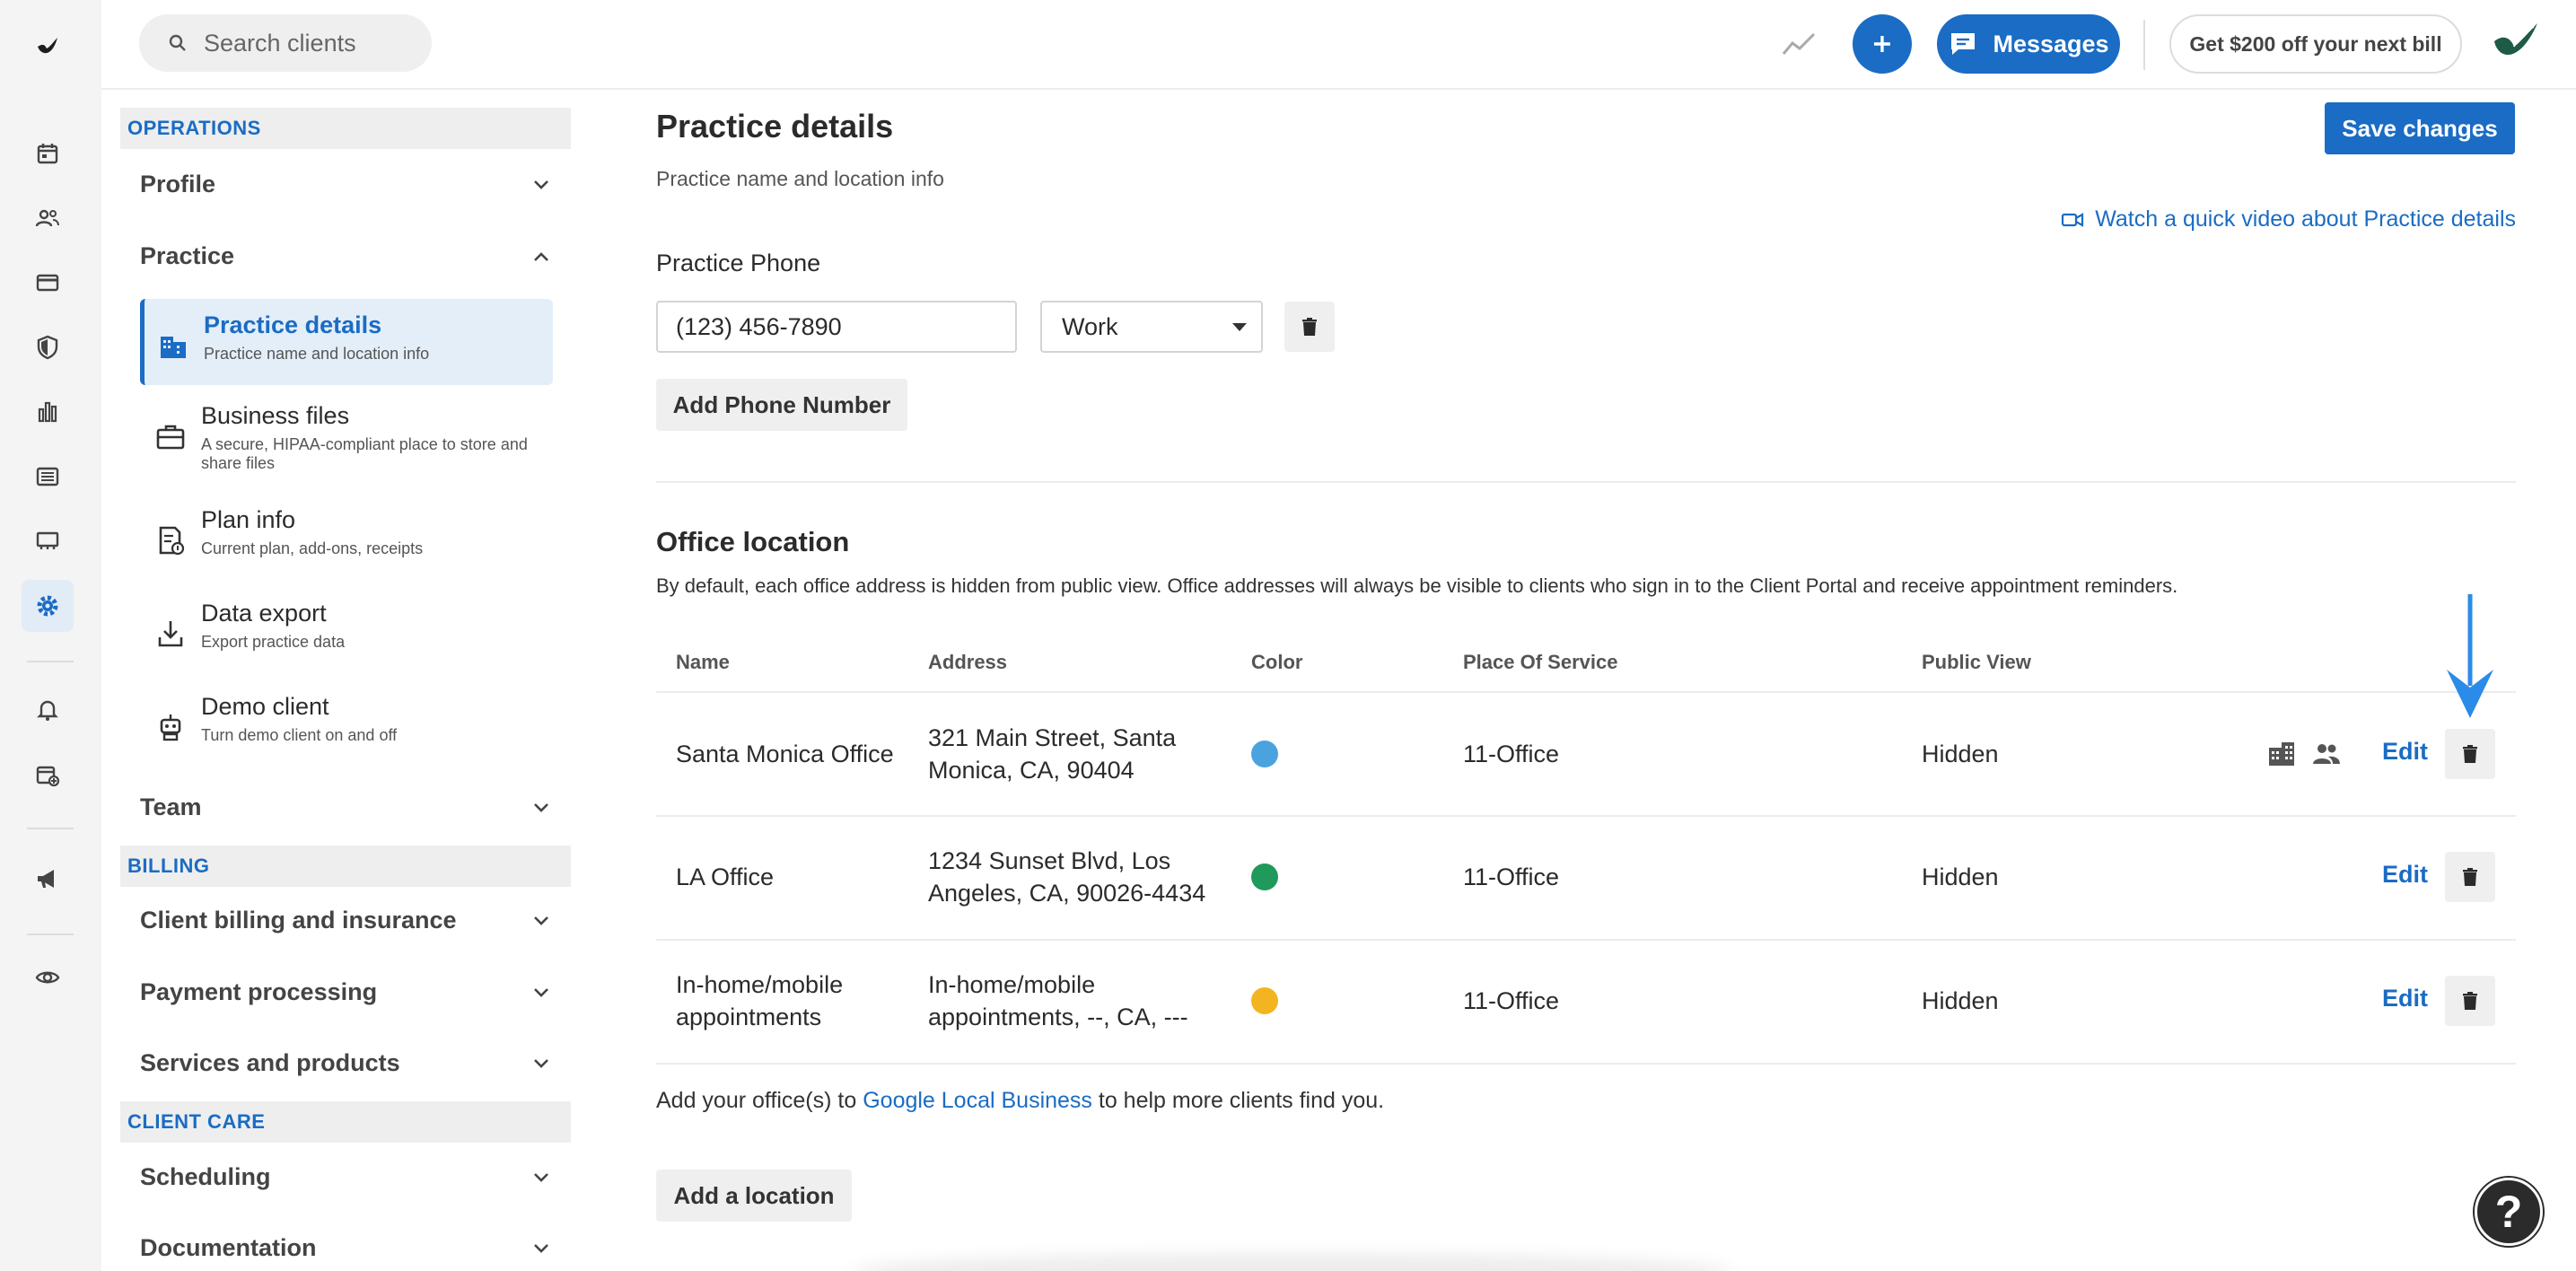  Describe the element at coordinates (48, 710) in the screenshot. I see `notifications-icon` at that location.